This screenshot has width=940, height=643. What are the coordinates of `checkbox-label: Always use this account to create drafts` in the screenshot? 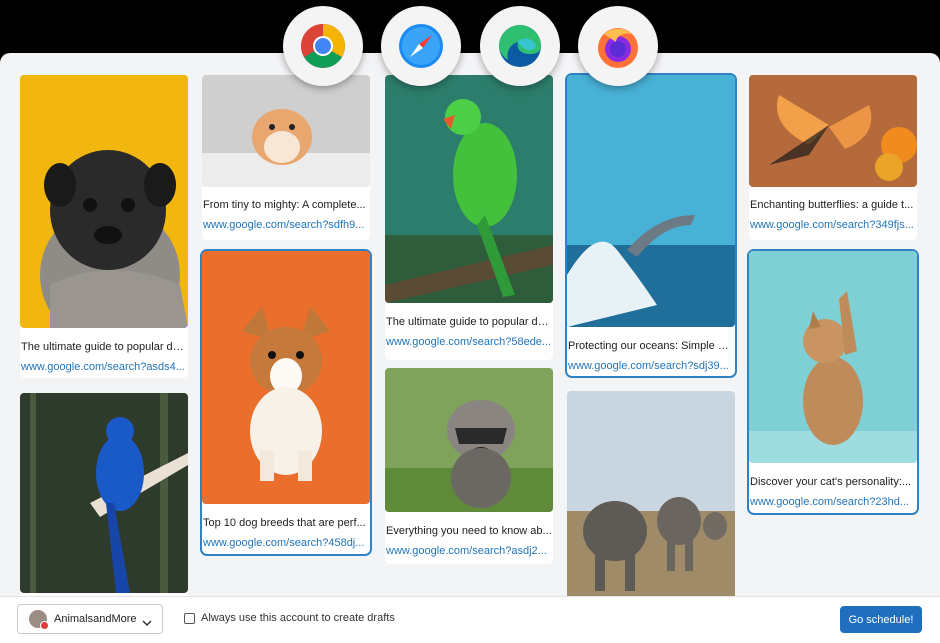 It's located at (298, 618).